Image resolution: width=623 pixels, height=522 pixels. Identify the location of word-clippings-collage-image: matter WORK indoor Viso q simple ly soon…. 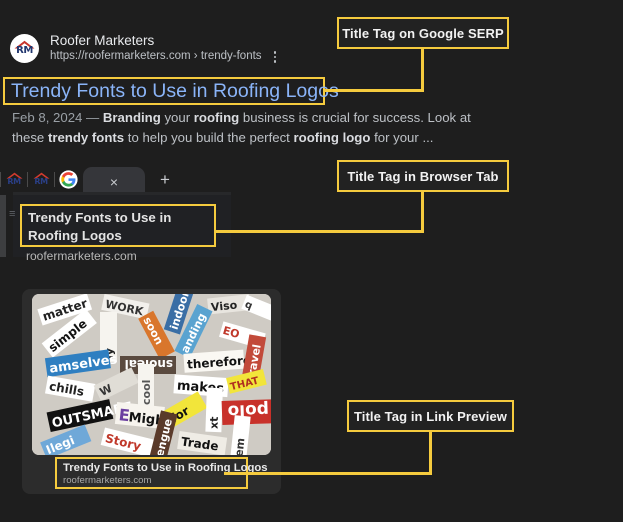
(151, 374).